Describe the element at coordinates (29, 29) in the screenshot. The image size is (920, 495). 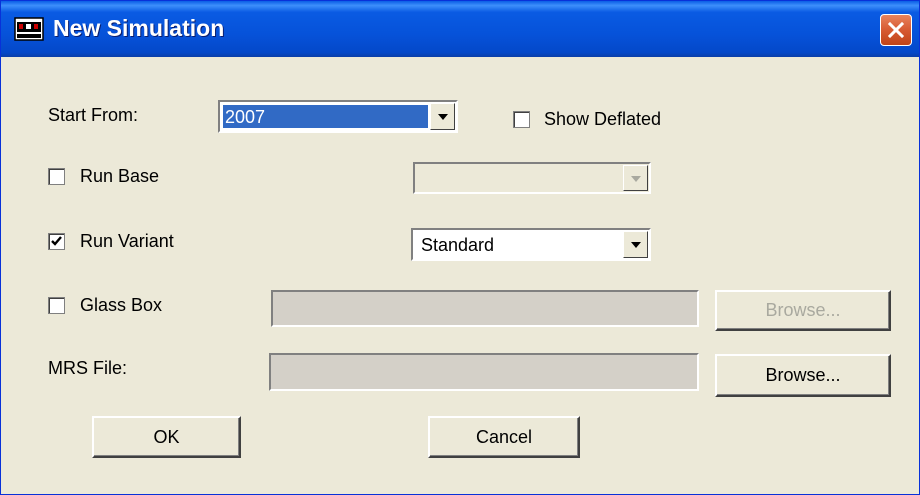
I see `app-icon` at that location.